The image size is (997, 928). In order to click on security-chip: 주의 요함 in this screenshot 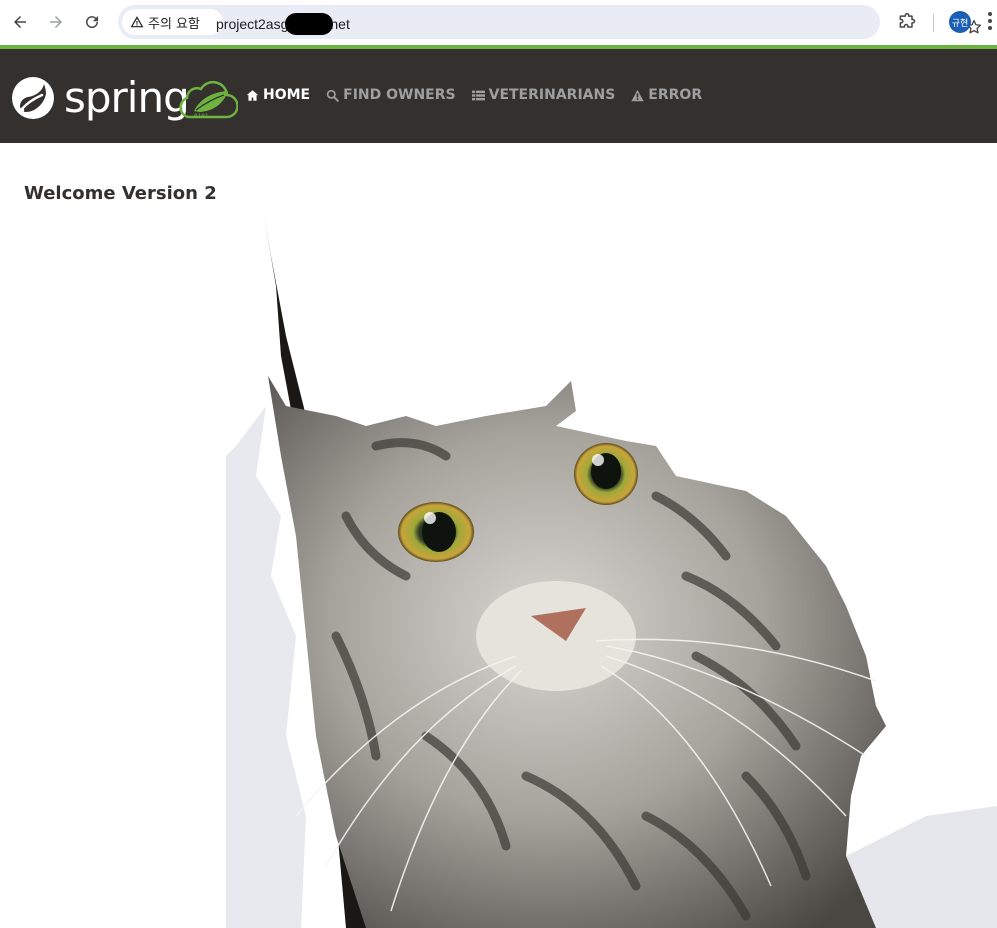, I will do `click(172, 22)`.